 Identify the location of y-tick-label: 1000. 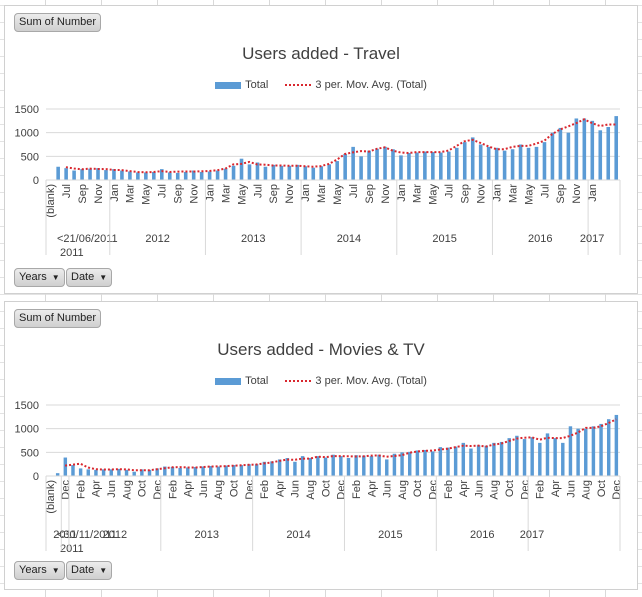
(27, 430).